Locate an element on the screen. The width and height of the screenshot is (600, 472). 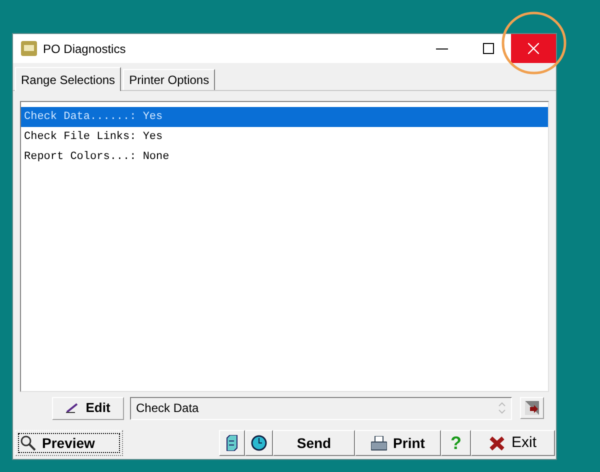
close-button is located at coordinates (533, 48).